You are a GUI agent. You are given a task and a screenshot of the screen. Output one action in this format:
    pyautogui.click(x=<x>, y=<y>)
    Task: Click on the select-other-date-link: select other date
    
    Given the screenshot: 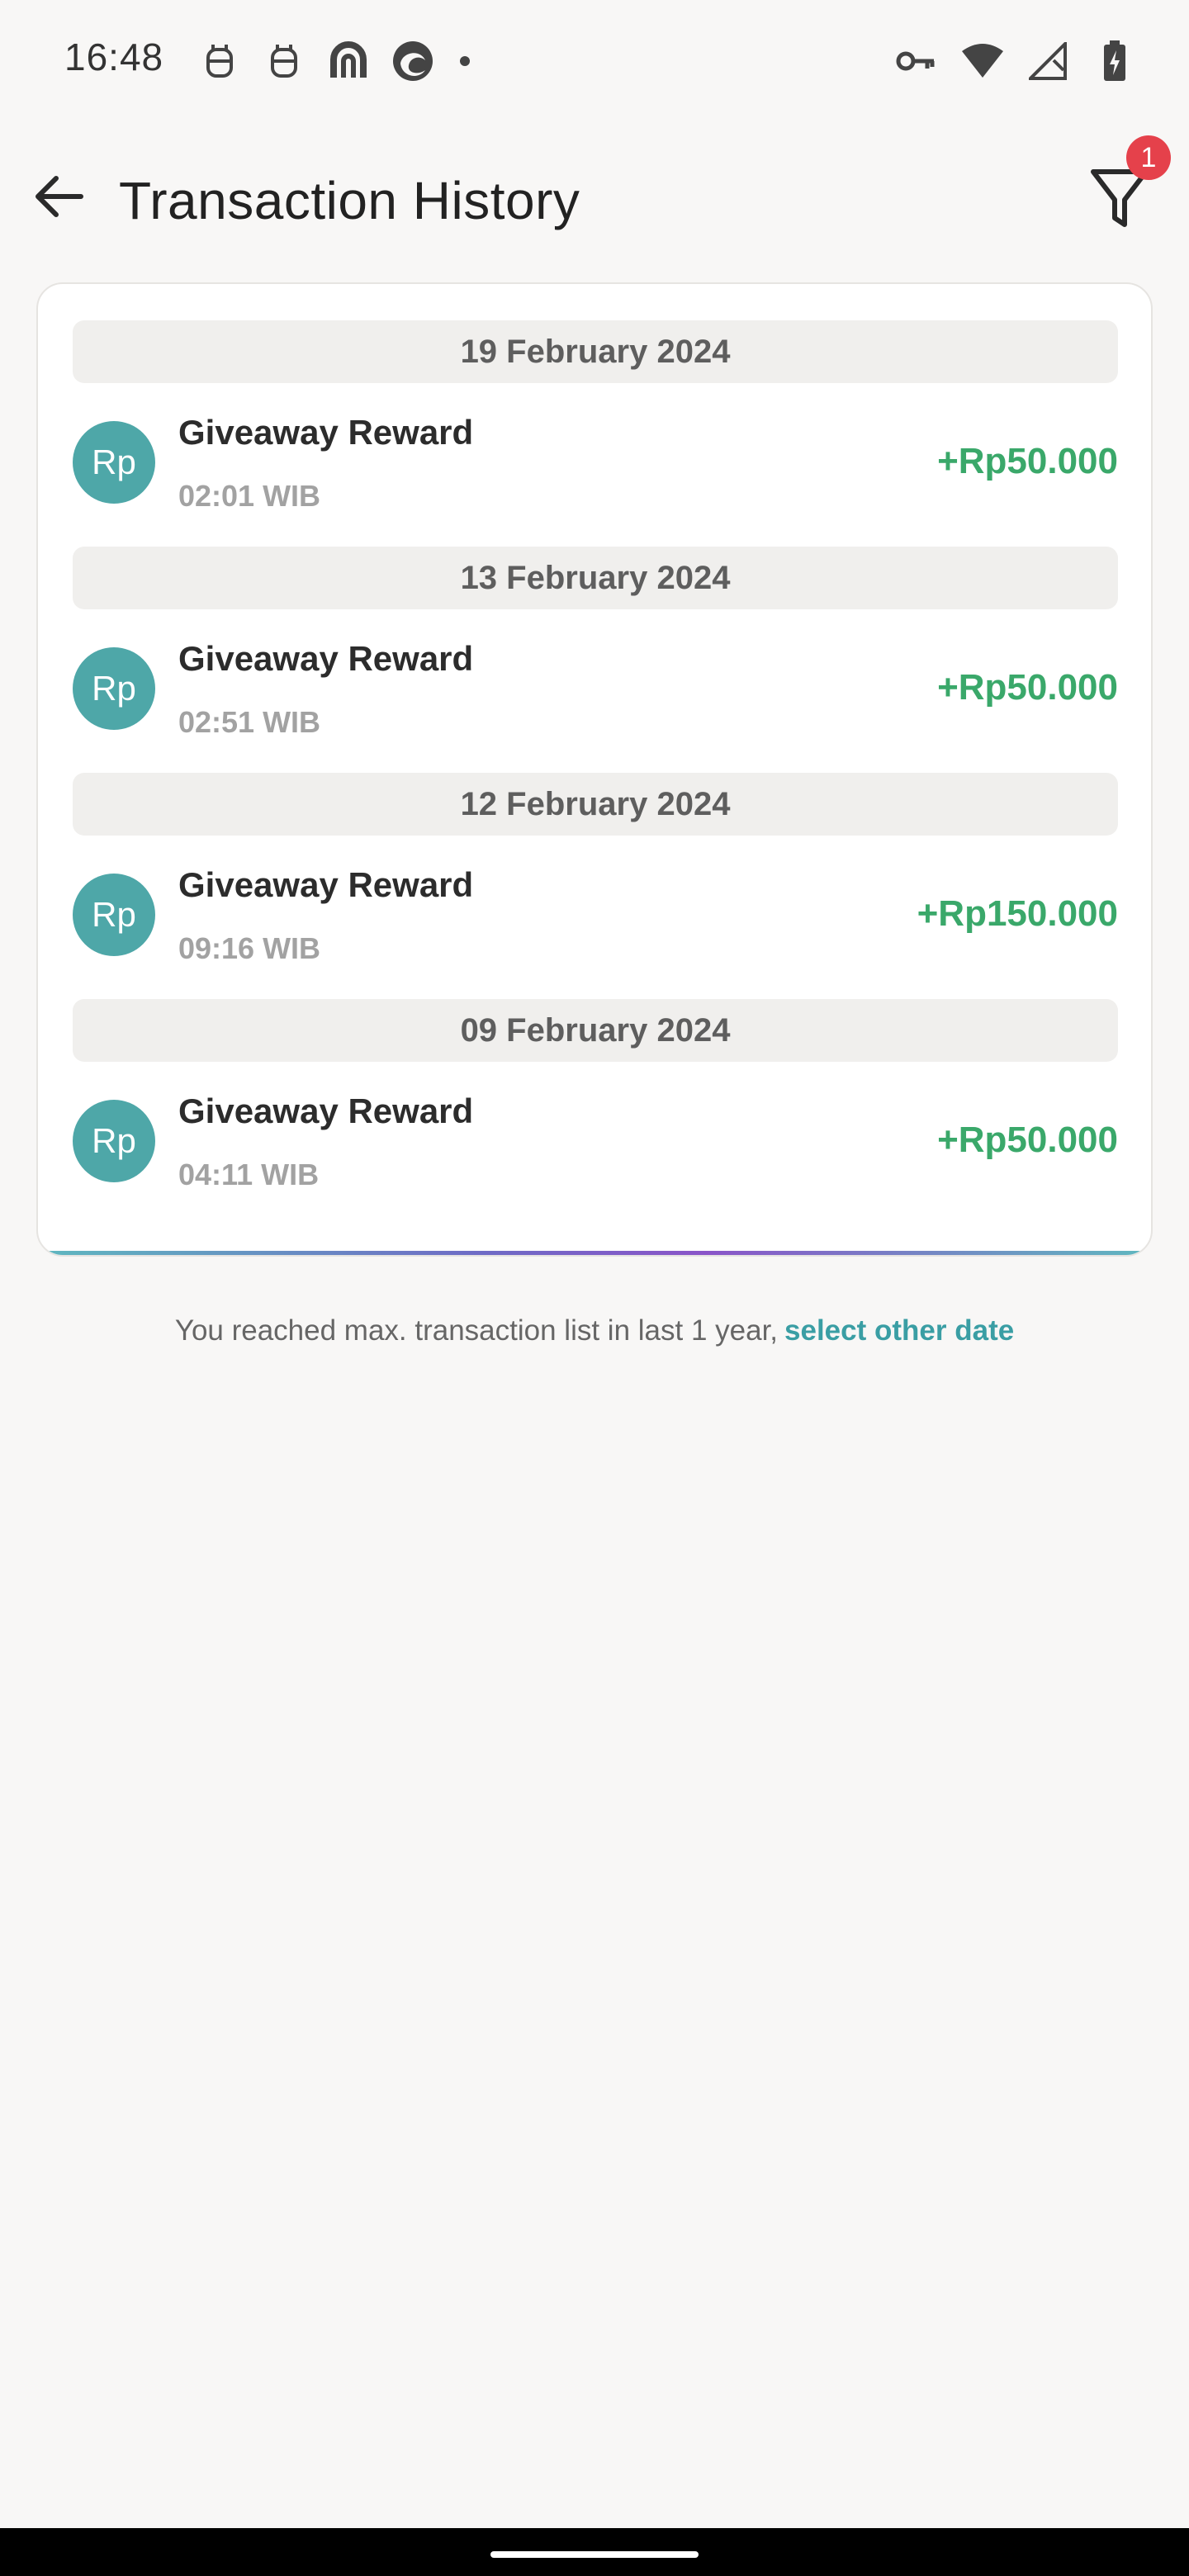 What is the action you would take?
    pyautogui.click(x=899, y=1330)
    